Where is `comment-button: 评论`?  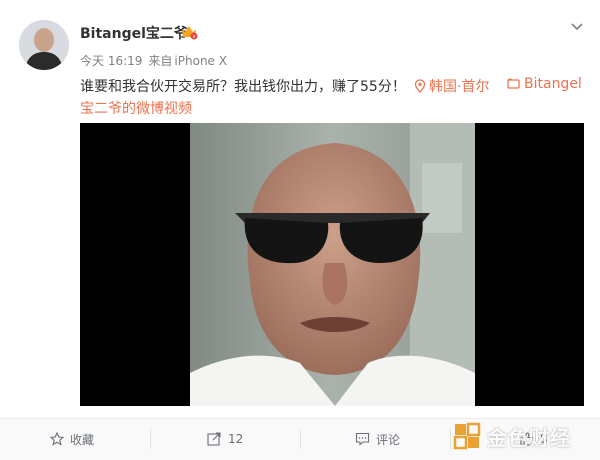 comment-button: 评论 is located at coordinates (377, 439).